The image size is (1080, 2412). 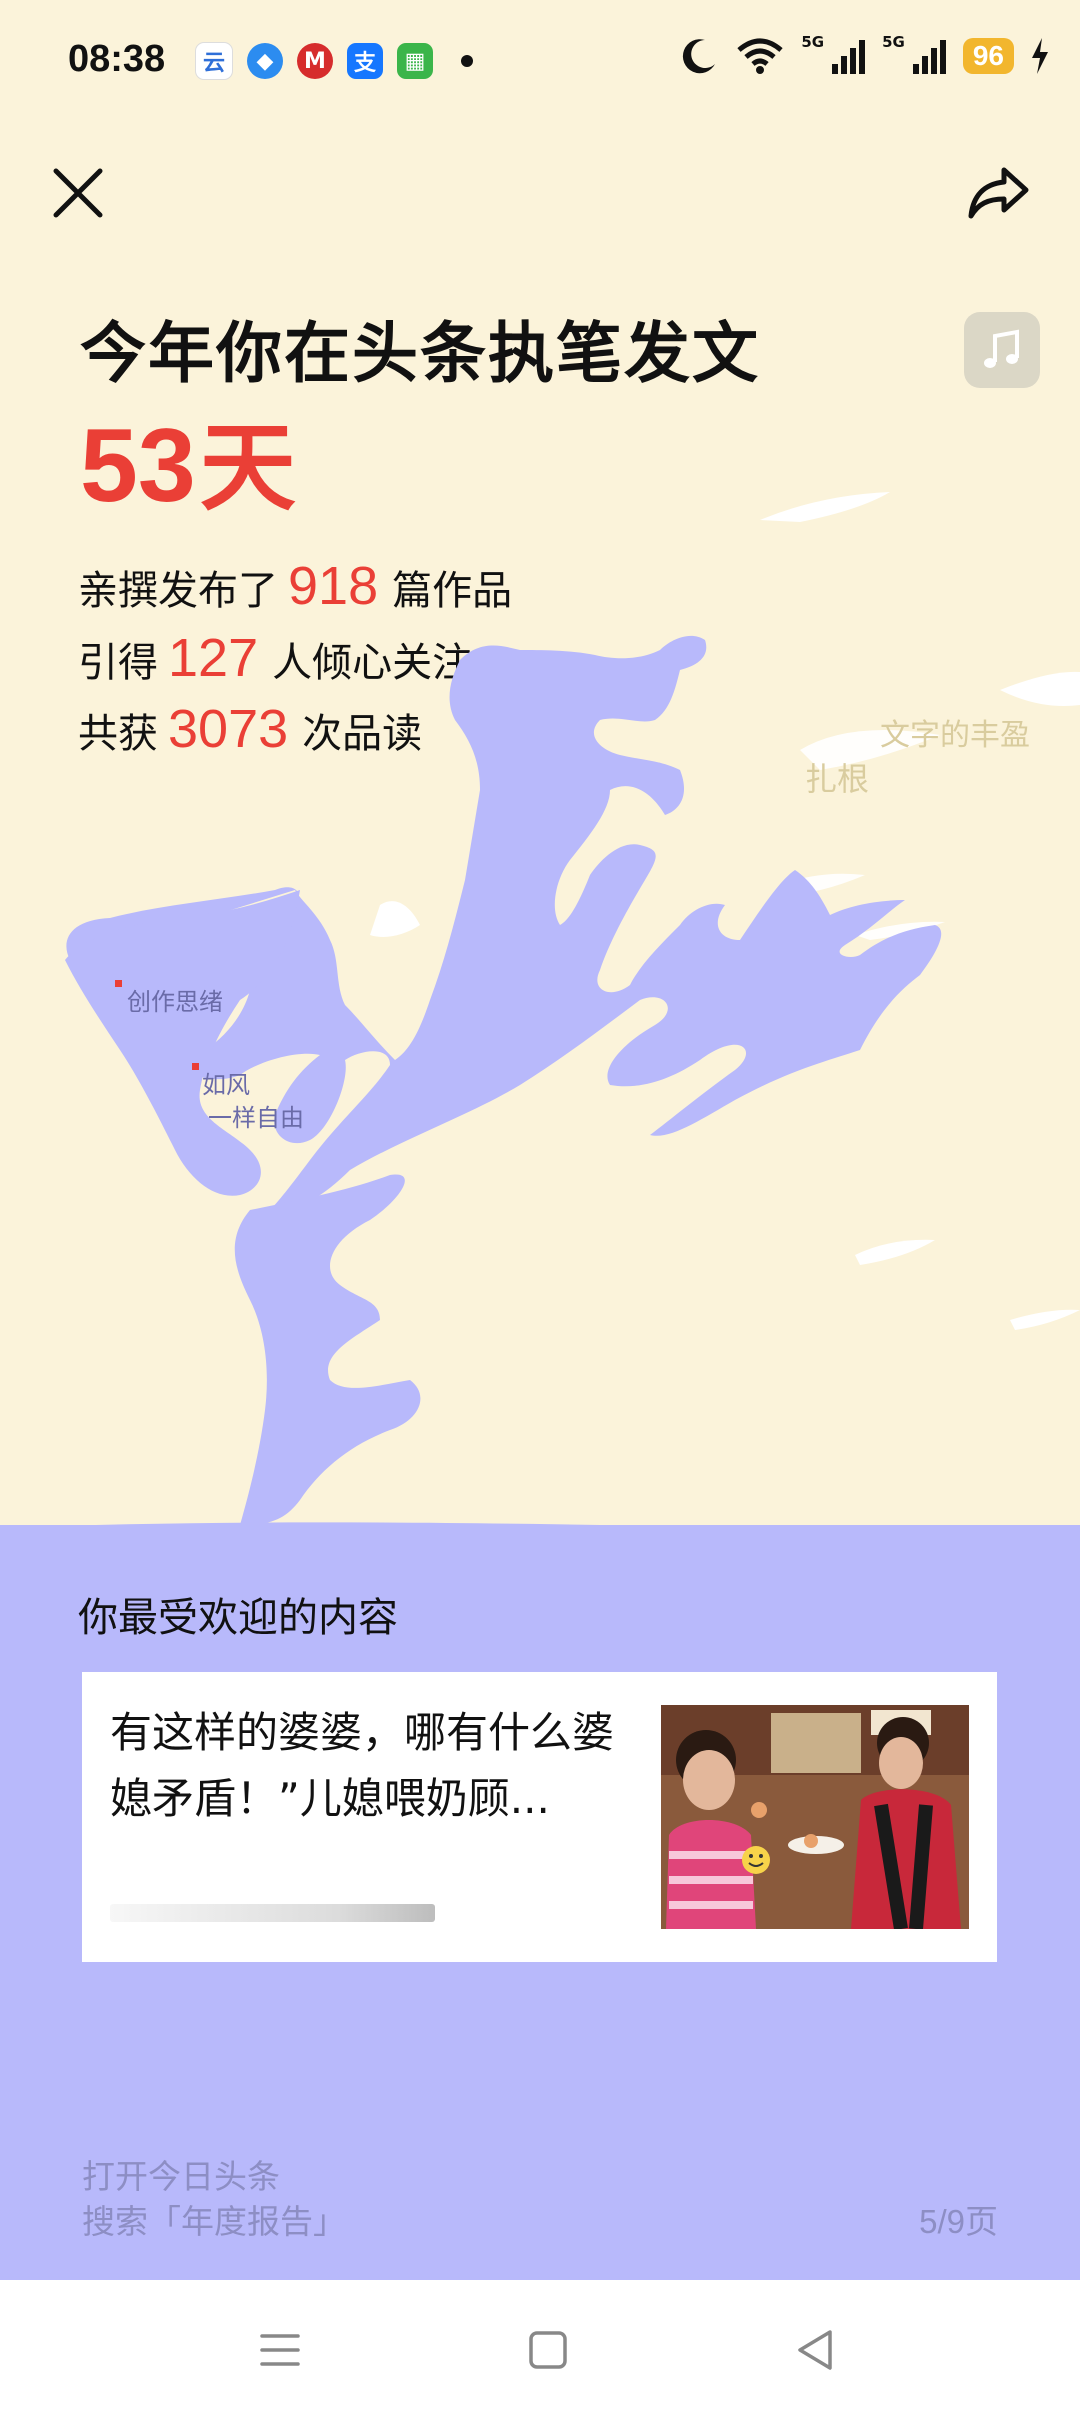 What do you see at coordinates (226, 1085) in the screenshot?
I see `map-label-wind: 如风` at bounding box center [226, 1085].